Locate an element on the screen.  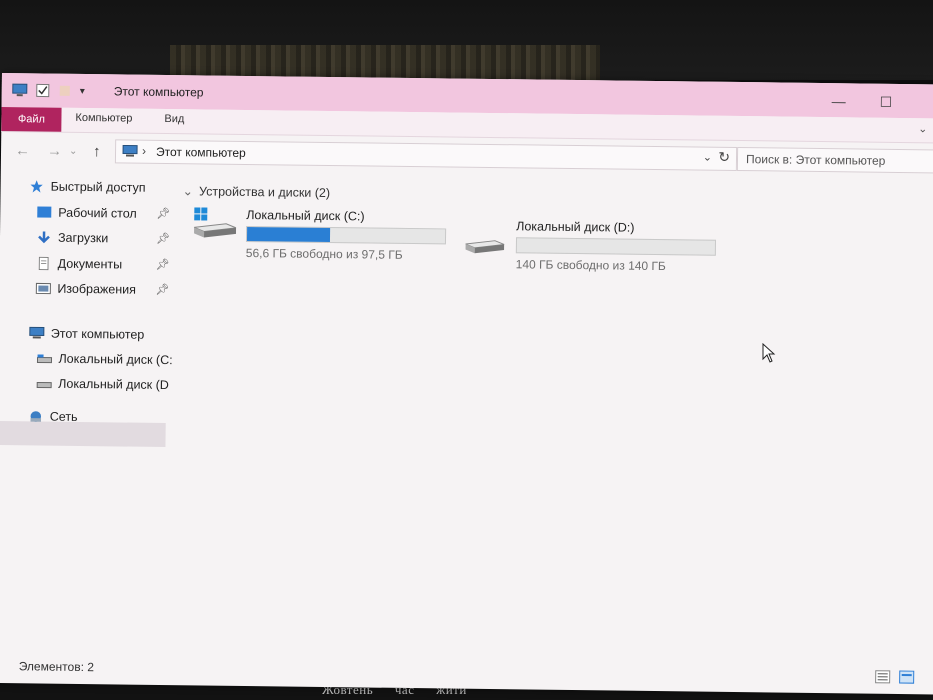
sidebar-item-documents: Документы is located at coordinates (79, 263).